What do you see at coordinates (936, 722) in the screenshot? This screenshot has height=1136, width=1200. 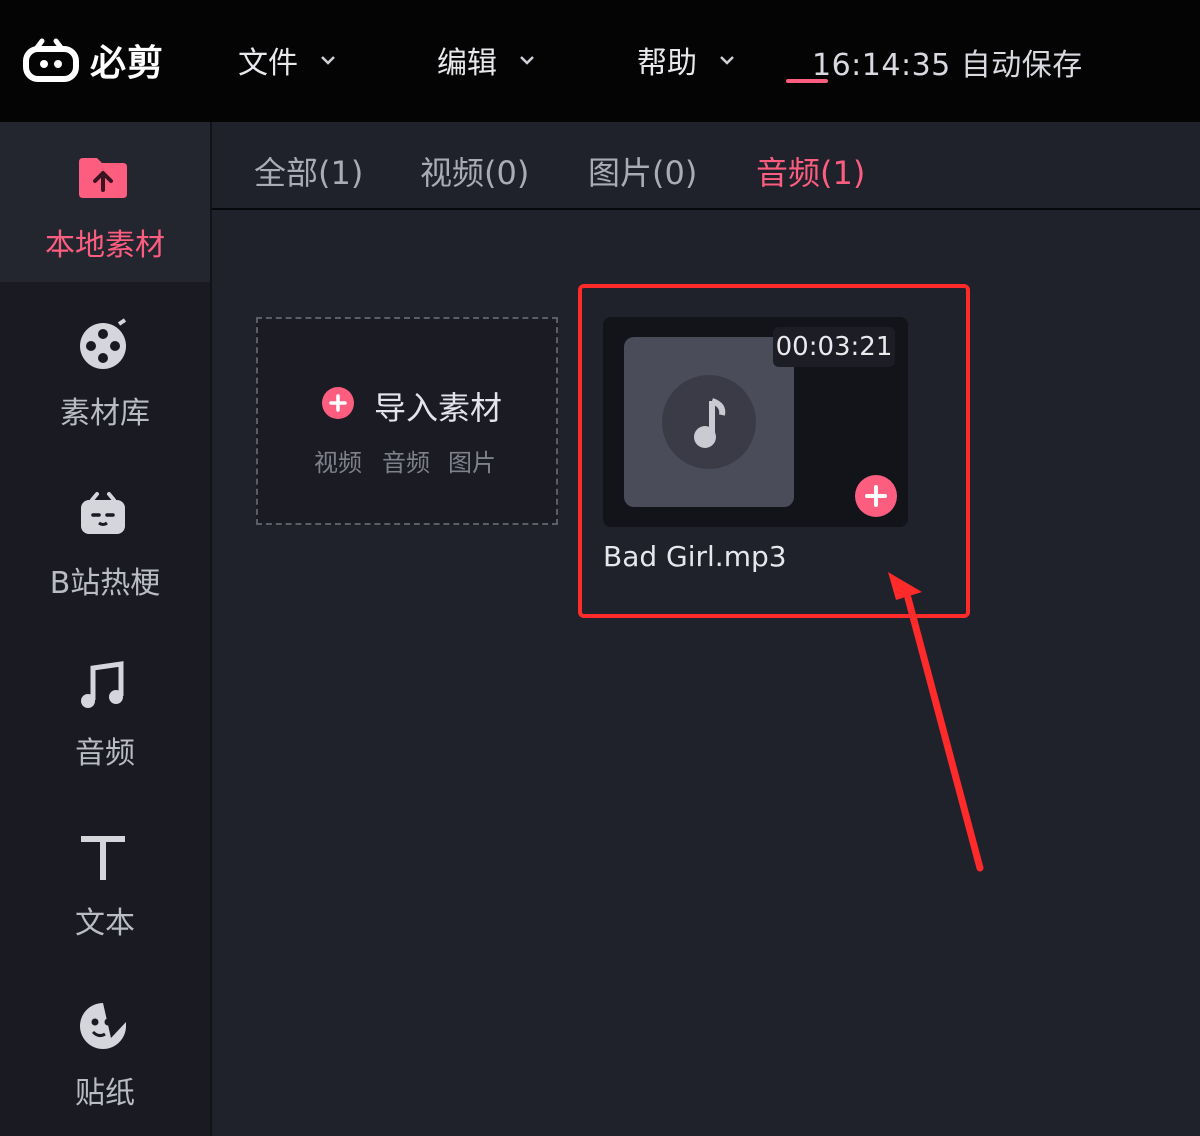 I see `annotation-arrow` at bounding box center [936, 722].